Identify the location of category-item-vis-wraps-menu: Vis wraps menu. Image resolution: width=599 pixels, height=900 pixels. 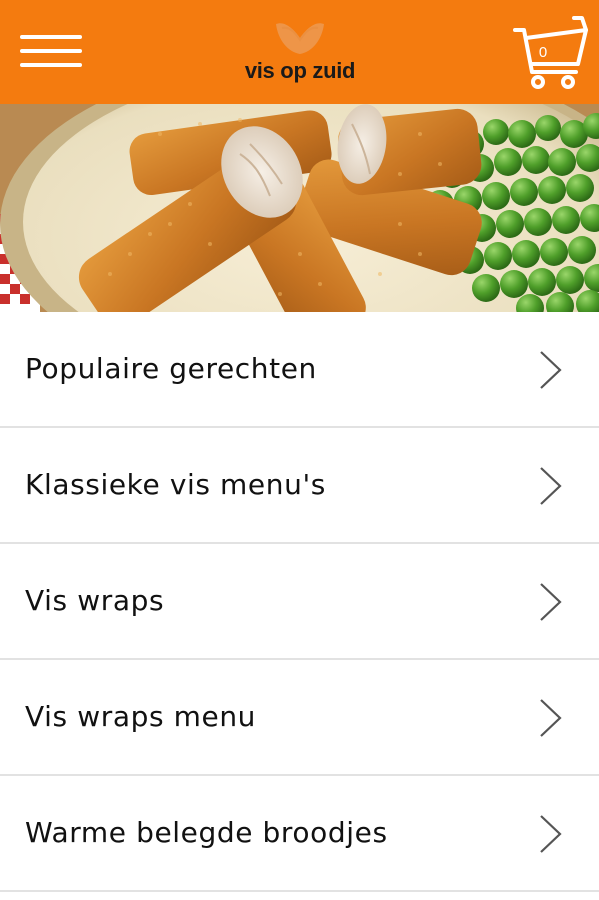
(299, 718).